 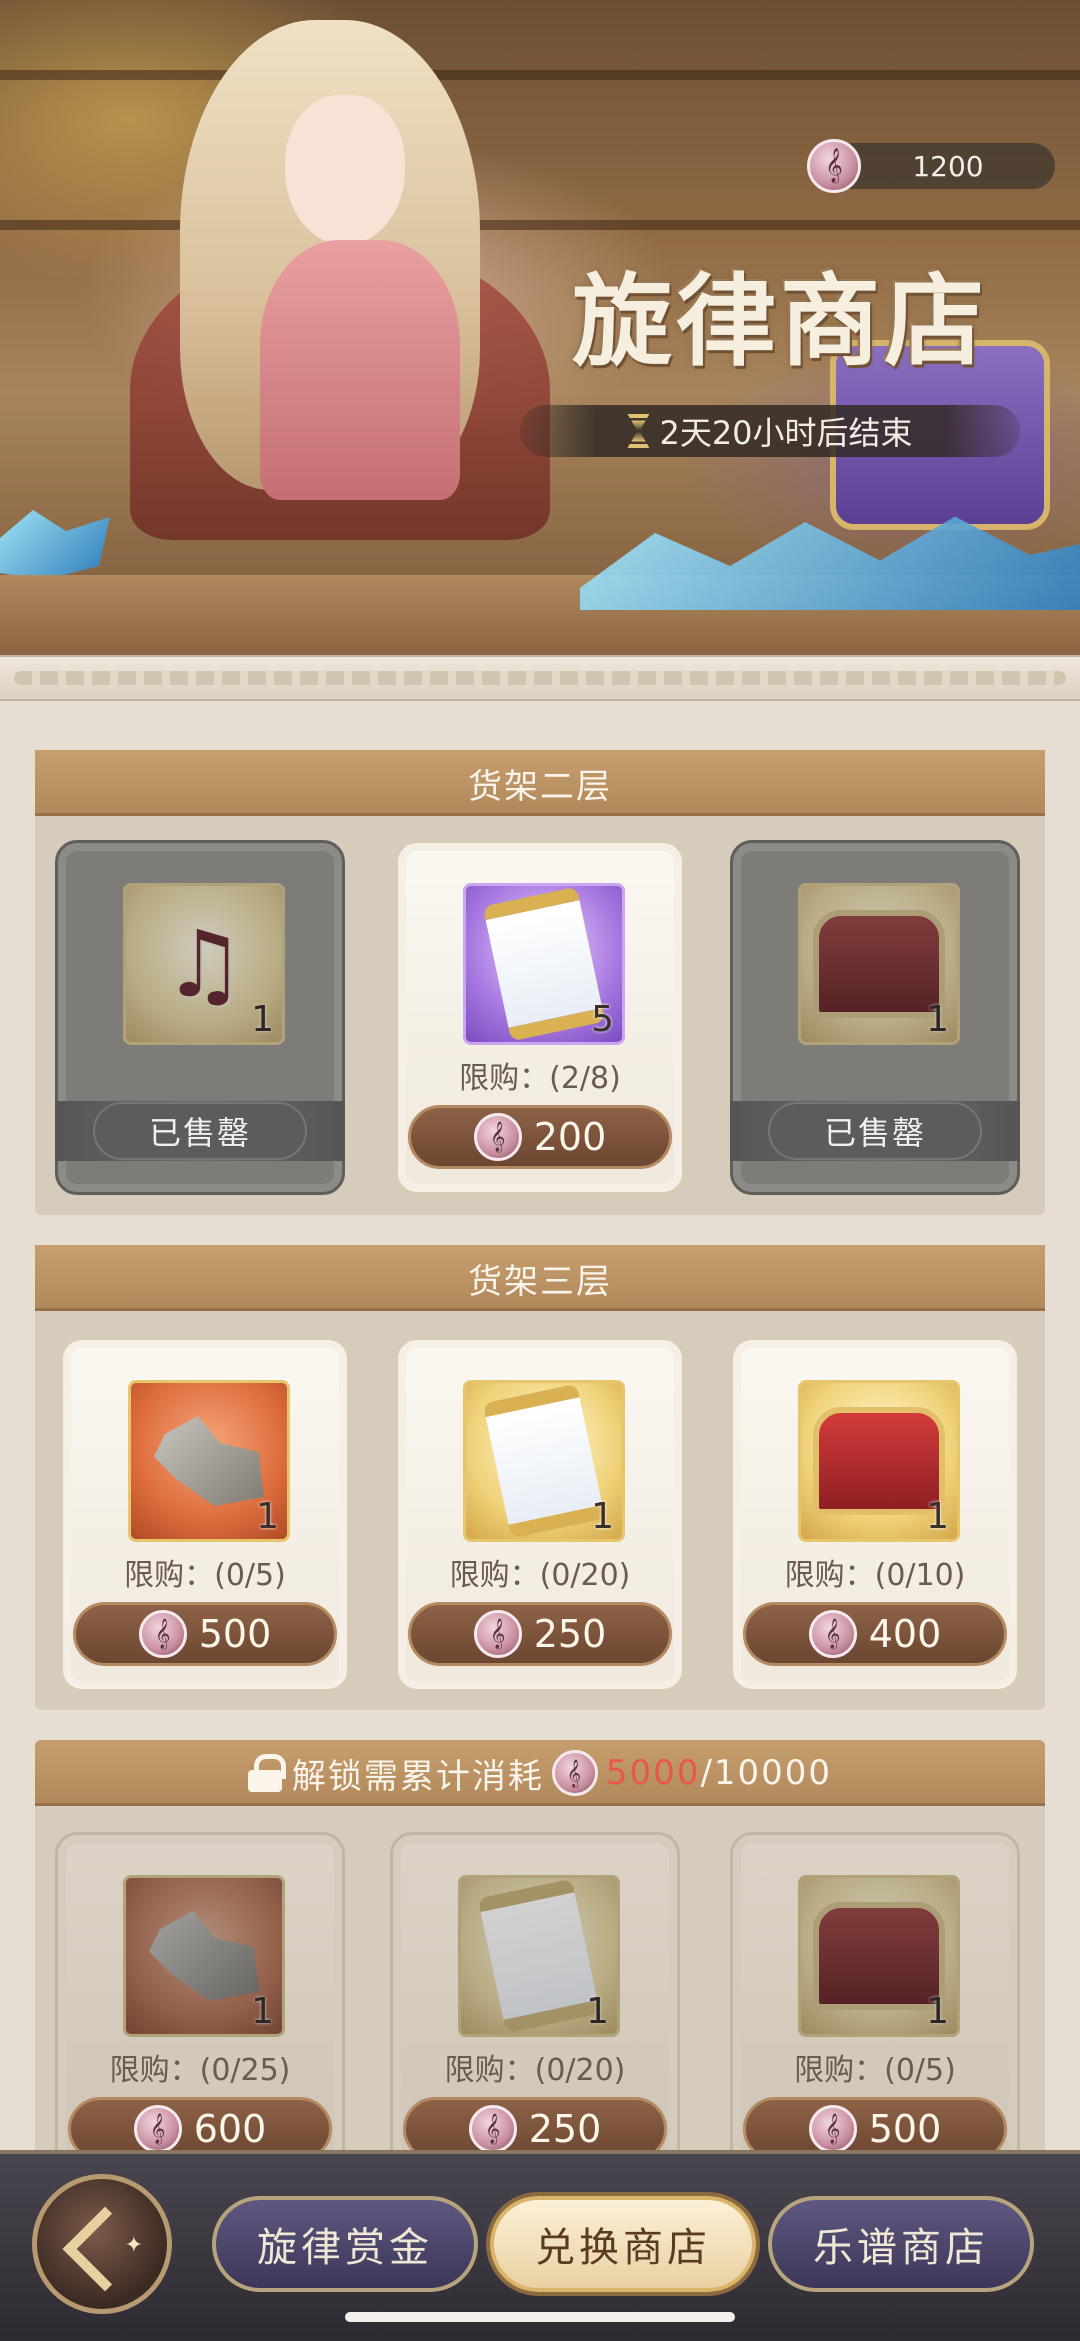 I want to click on currency-display: 𝄞 1200, so click(x=931, y=166).